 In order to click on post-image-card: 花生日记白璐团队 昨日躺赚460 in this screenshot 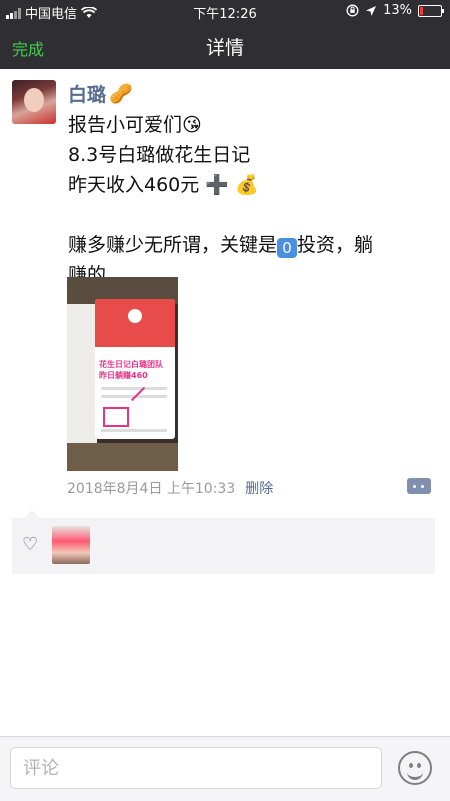, I will do `click(135, 369)`.